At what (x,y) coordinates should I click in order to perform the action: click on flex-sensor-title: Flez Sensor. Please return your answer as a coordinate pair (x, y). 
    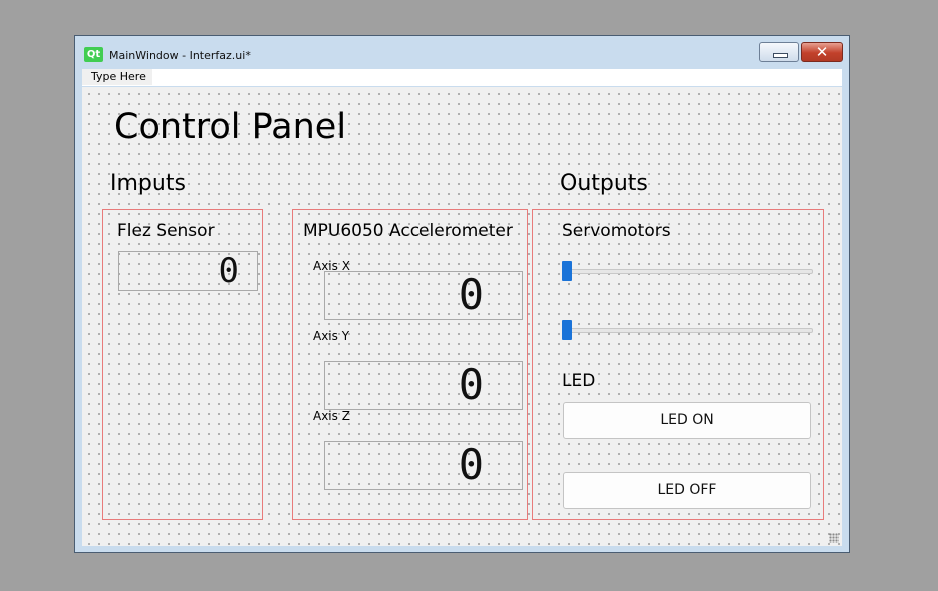
    Looking at the image, I should click on (166, 231).